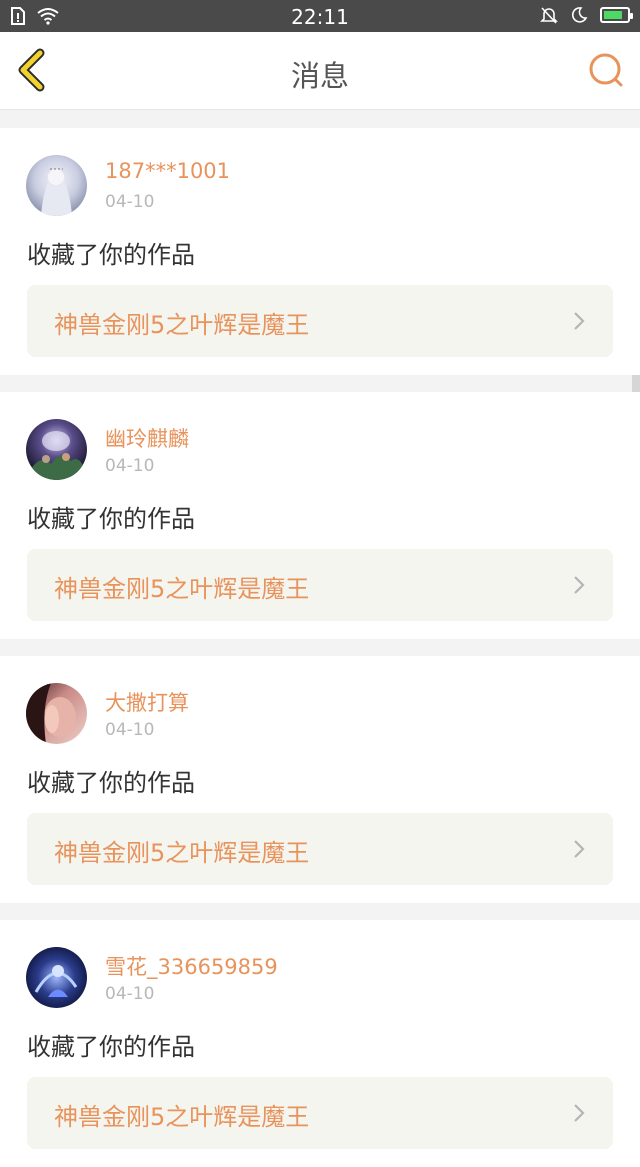 The height and width of the screenshot is (1167, 640). What do you see at coordinates (319, 76) in the screenshot?
I see `page-title: 消息` at bounding box center [319, 76].